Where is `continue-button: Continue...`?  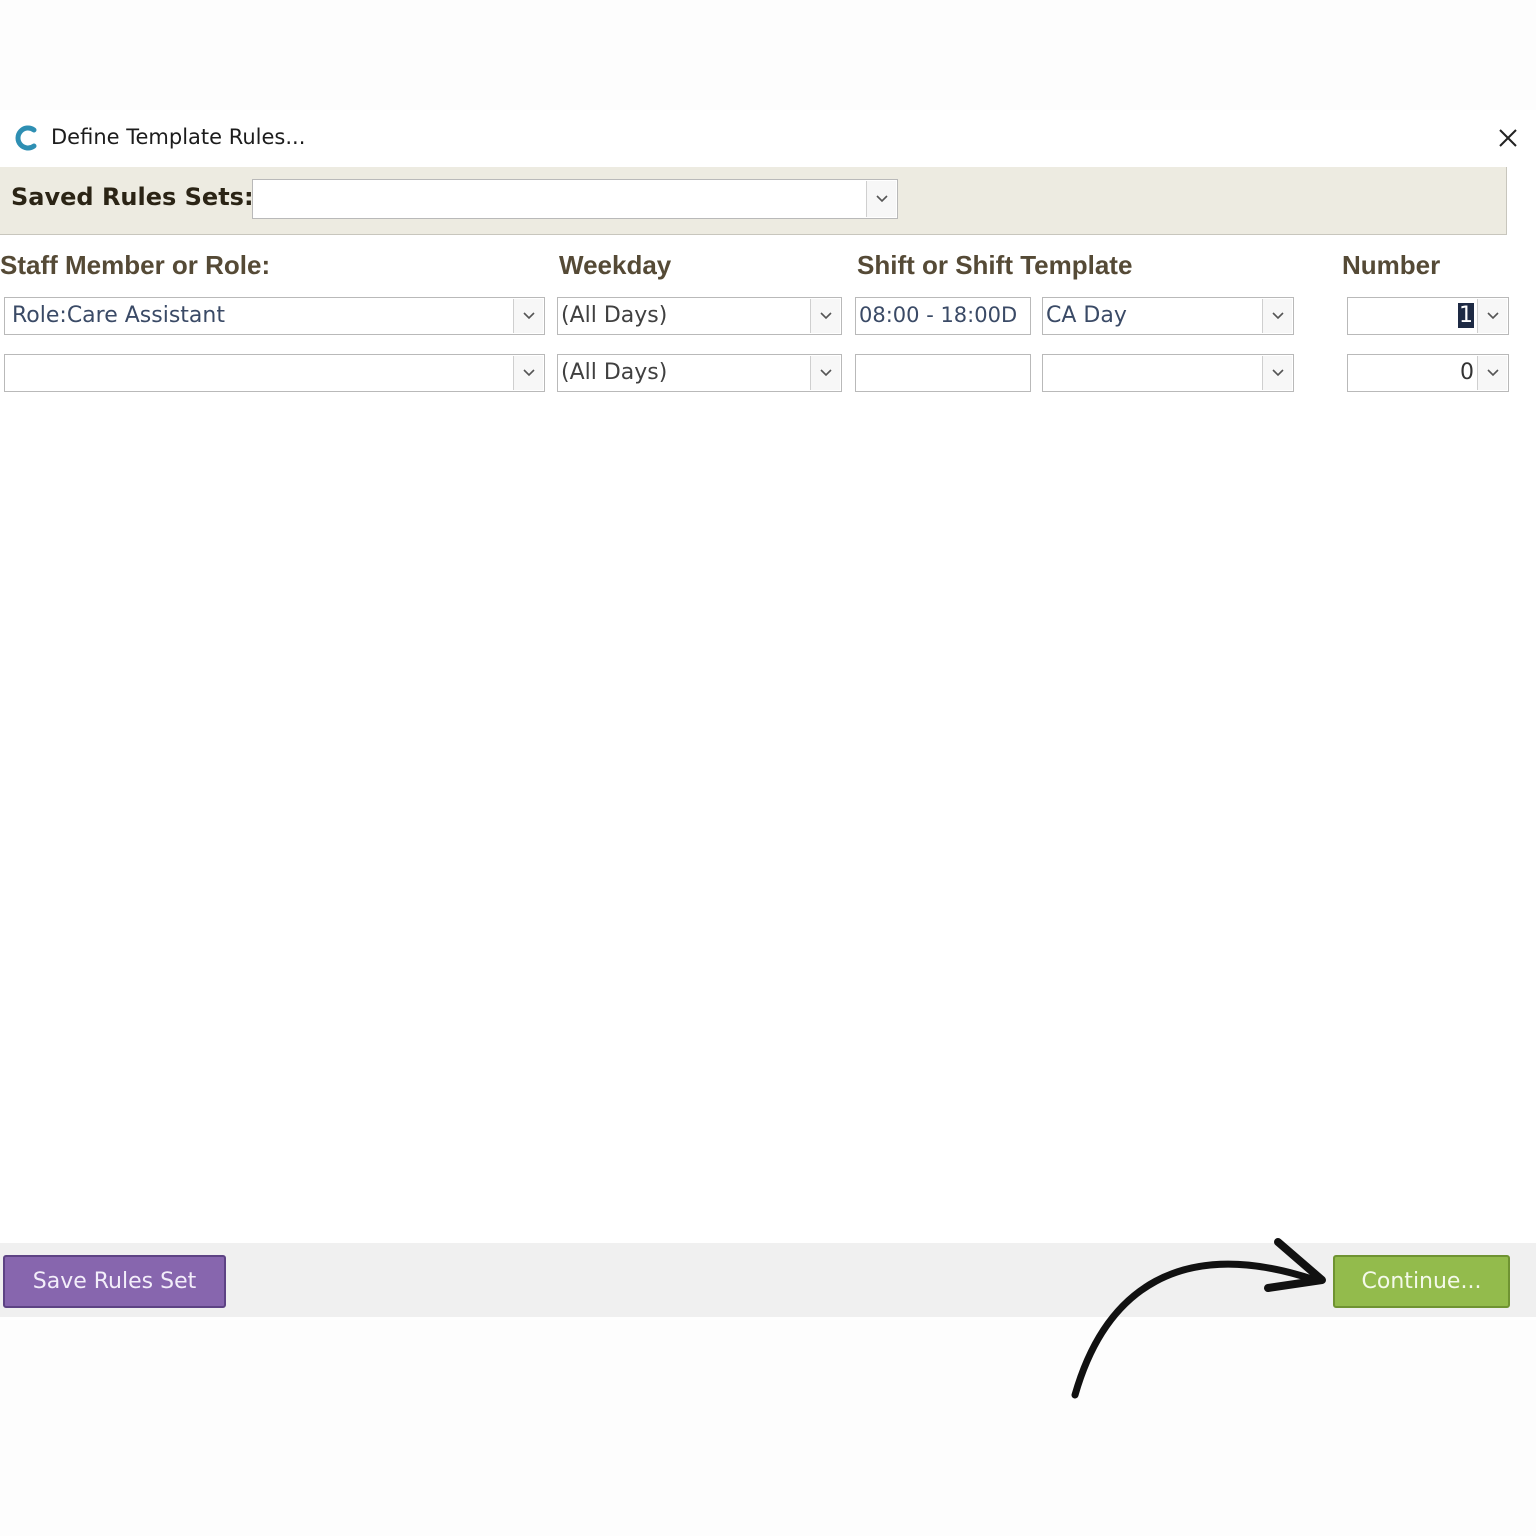 continue-button: Continue... is located at coordinates (1421, 1281).